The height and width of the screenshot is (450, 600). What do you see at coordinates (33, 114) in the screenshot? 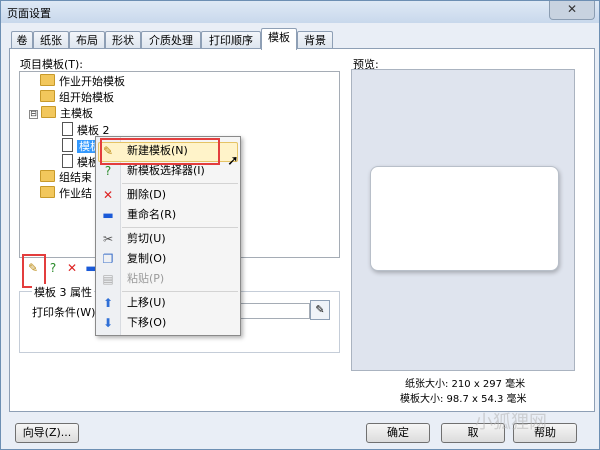
I see `collapse-icon: ⊟` at bounding box center [33, 114].